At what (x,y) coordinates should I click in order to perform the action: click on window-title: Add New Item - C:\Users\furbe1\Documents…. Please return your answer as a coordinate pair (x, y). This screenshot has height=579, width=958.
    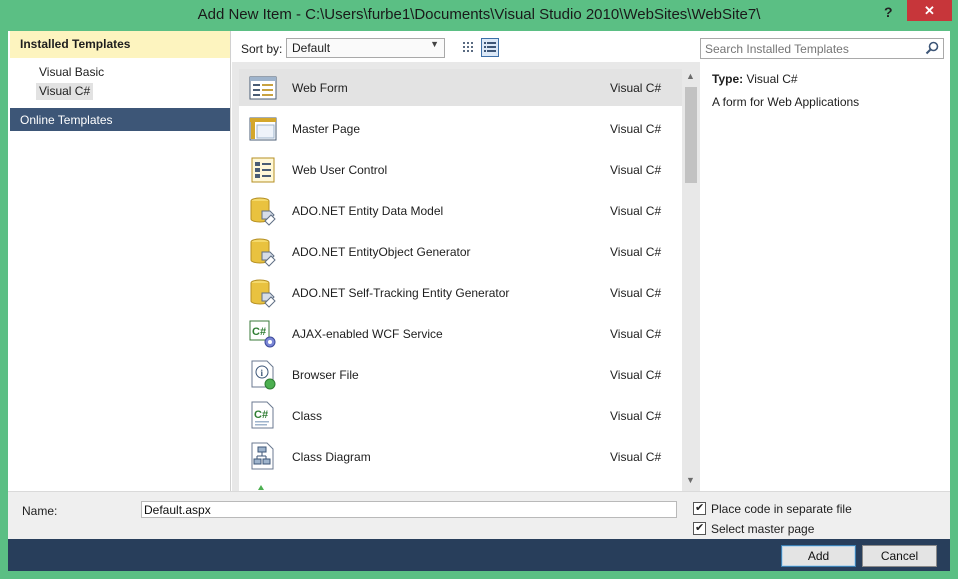
    Looking at the image, I should click on (479, 14).